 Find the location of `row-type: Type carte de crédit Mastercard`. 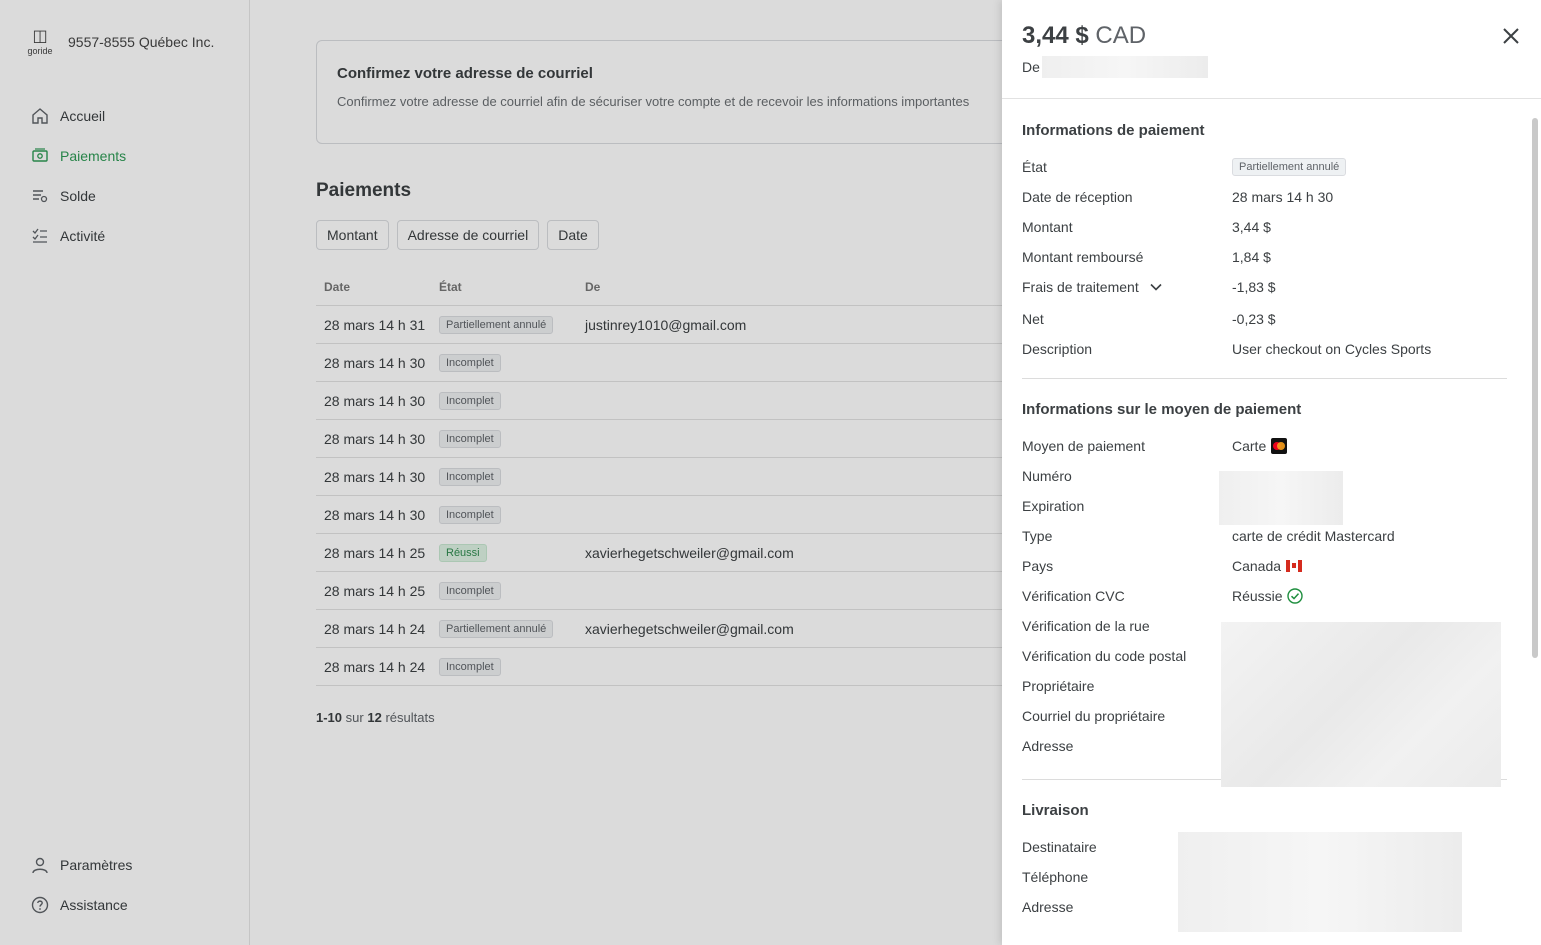

row-type: Type carte de crédit Mastercard is located at coordinates (1264, 536).